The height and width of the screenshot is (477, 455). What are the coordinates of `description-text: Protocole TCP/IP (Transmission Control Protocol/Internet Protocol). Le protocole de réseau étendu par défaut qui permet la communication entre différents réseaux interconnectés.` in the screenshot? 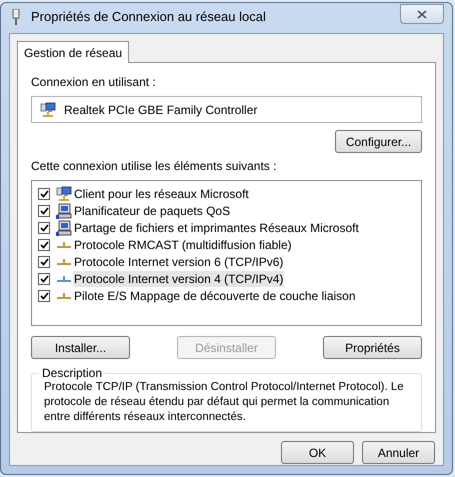 It's located at (224, 403).